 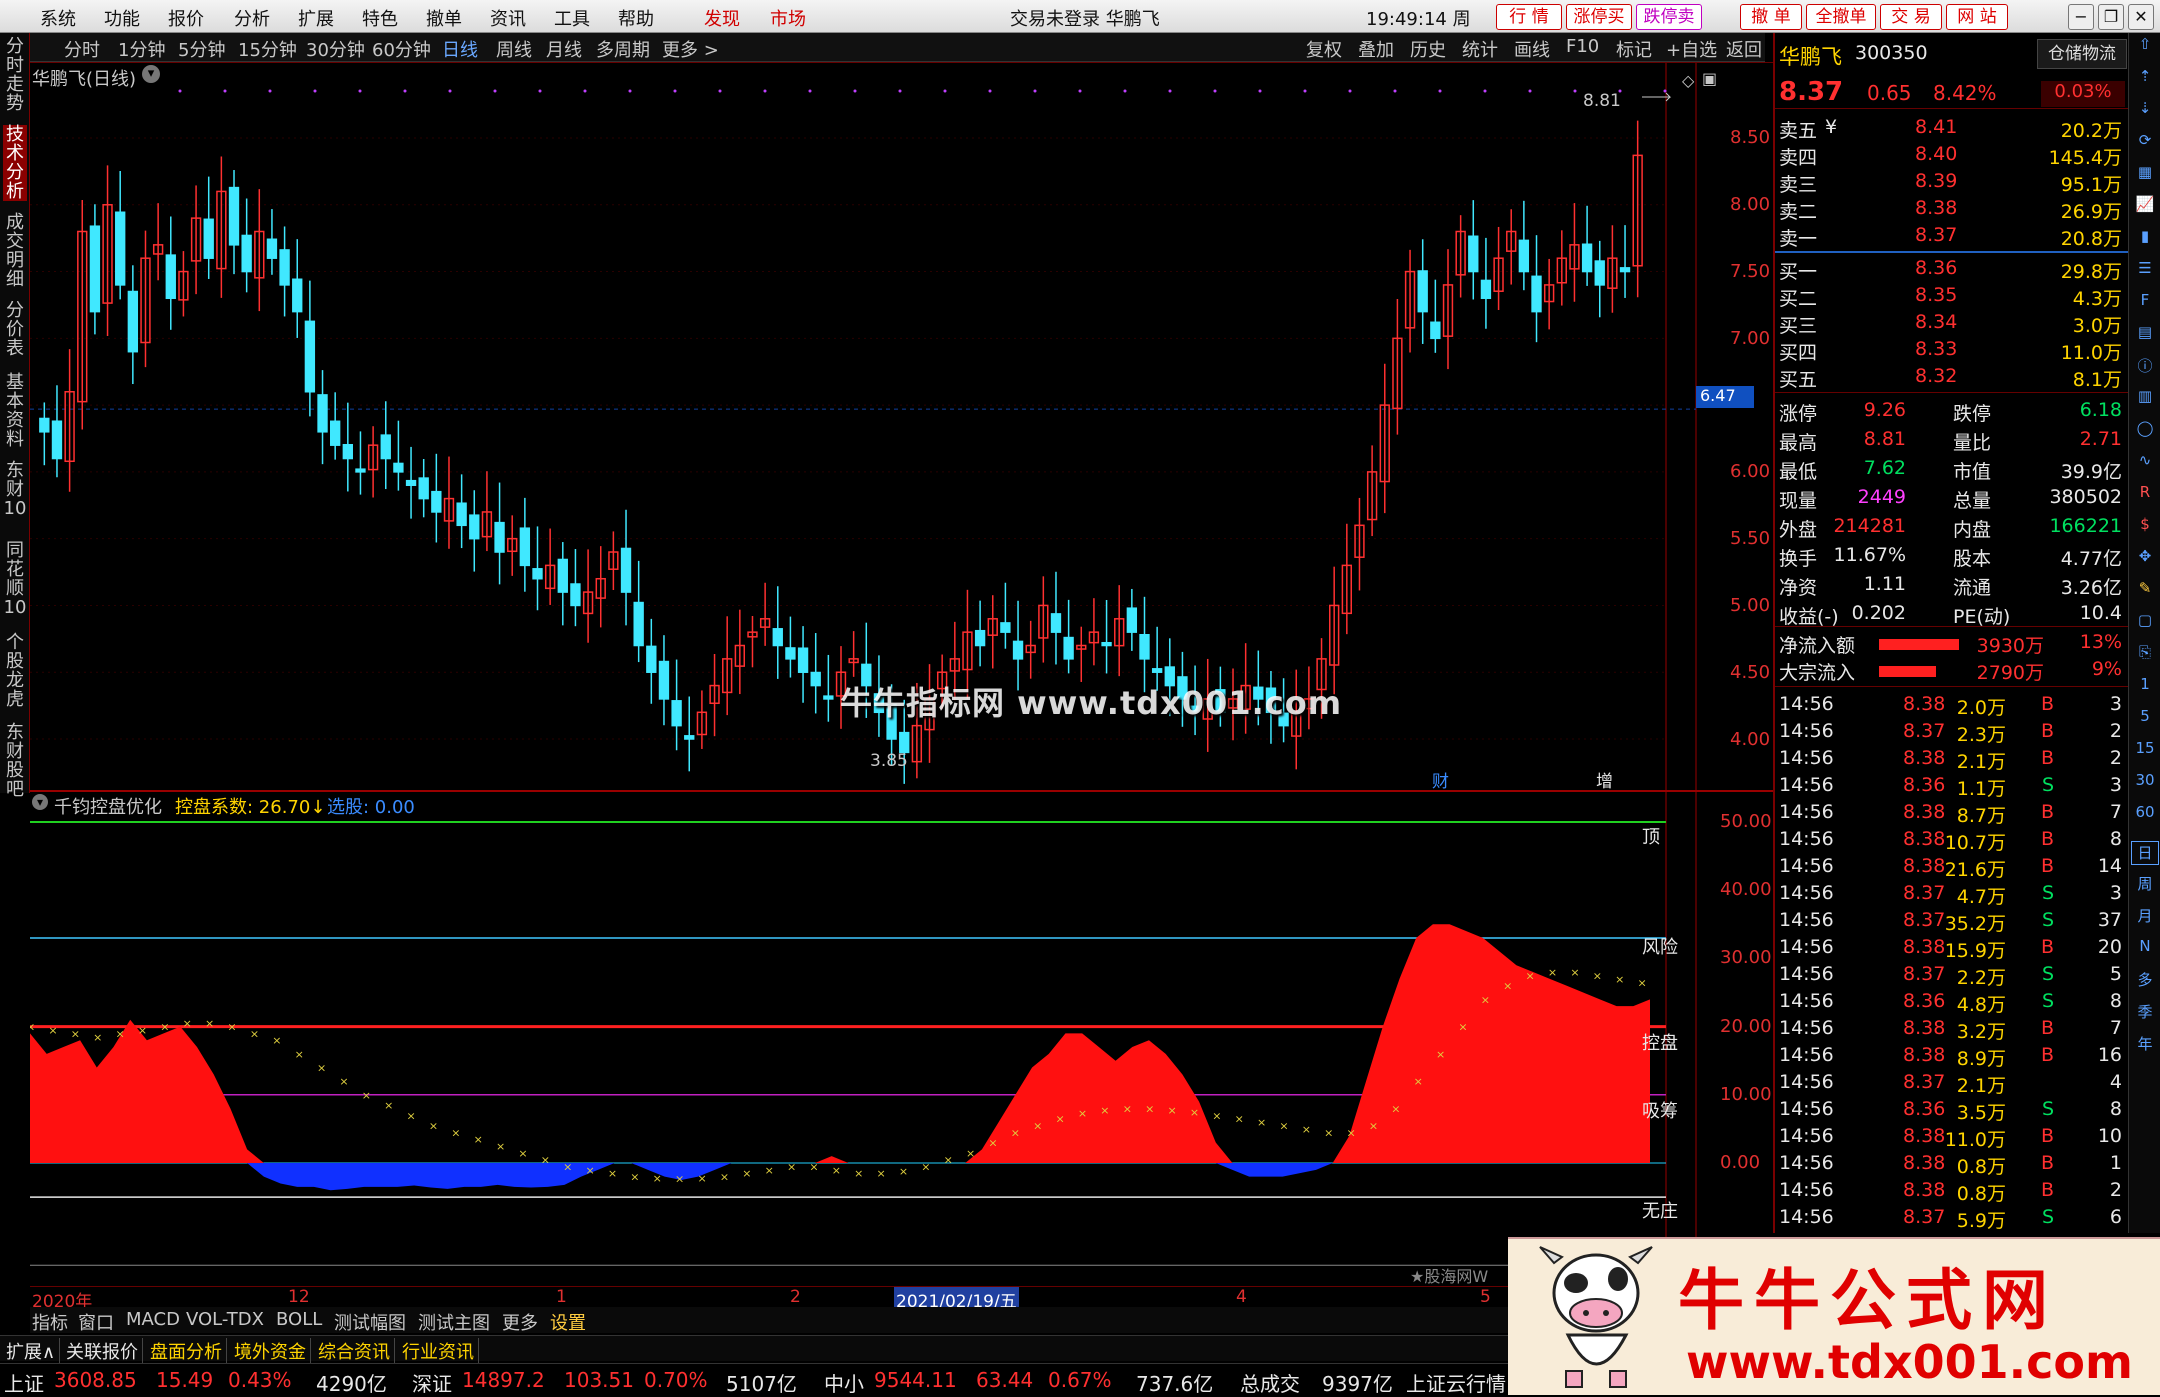 I want to click on ad-banner: 牛牛公式网 www.tdx001.com, so click(x=1834, y=1316).